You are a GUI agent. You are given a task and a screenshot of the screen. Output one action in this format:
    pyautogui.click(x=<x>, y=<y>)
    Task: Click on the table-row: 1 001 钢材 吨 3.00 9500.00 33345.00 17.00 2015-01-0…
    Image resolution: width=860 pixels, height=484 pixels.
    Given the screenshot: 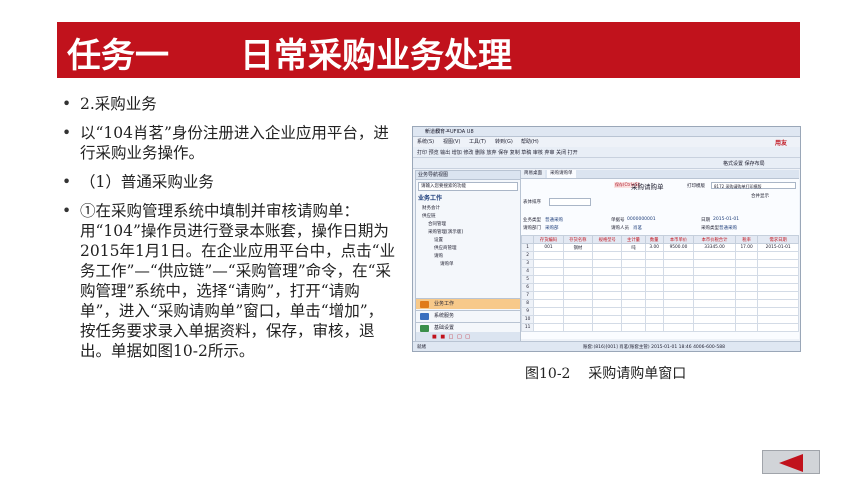 What is the action you would take?
    pyautogui.click(x=659, y=247)
    